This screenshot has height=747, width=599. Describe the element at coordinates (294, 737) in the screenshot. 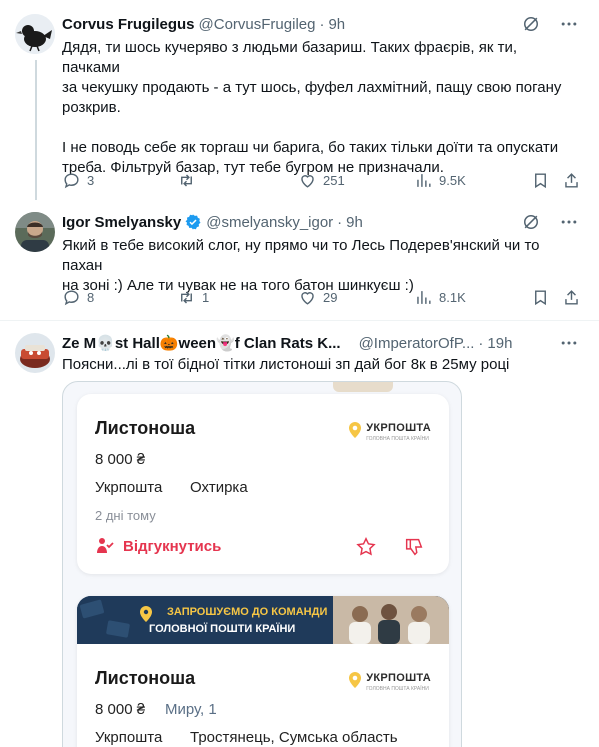

I see `job-city: Тростянець, Сумська область` at that location.